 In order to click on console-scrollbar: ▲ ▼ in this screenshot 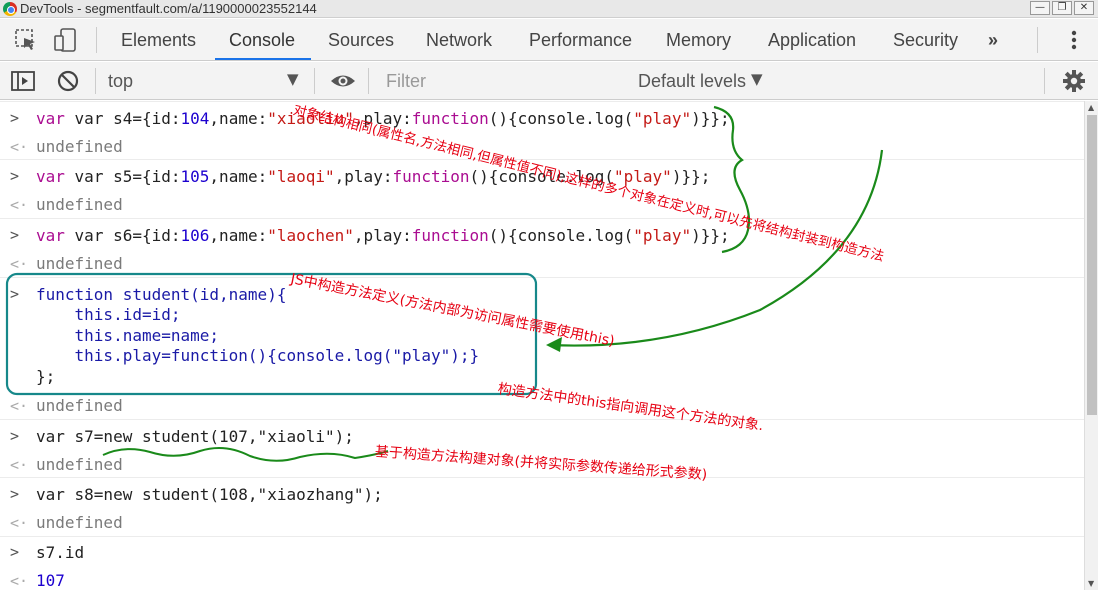, I will do `click(1091, 345)`.